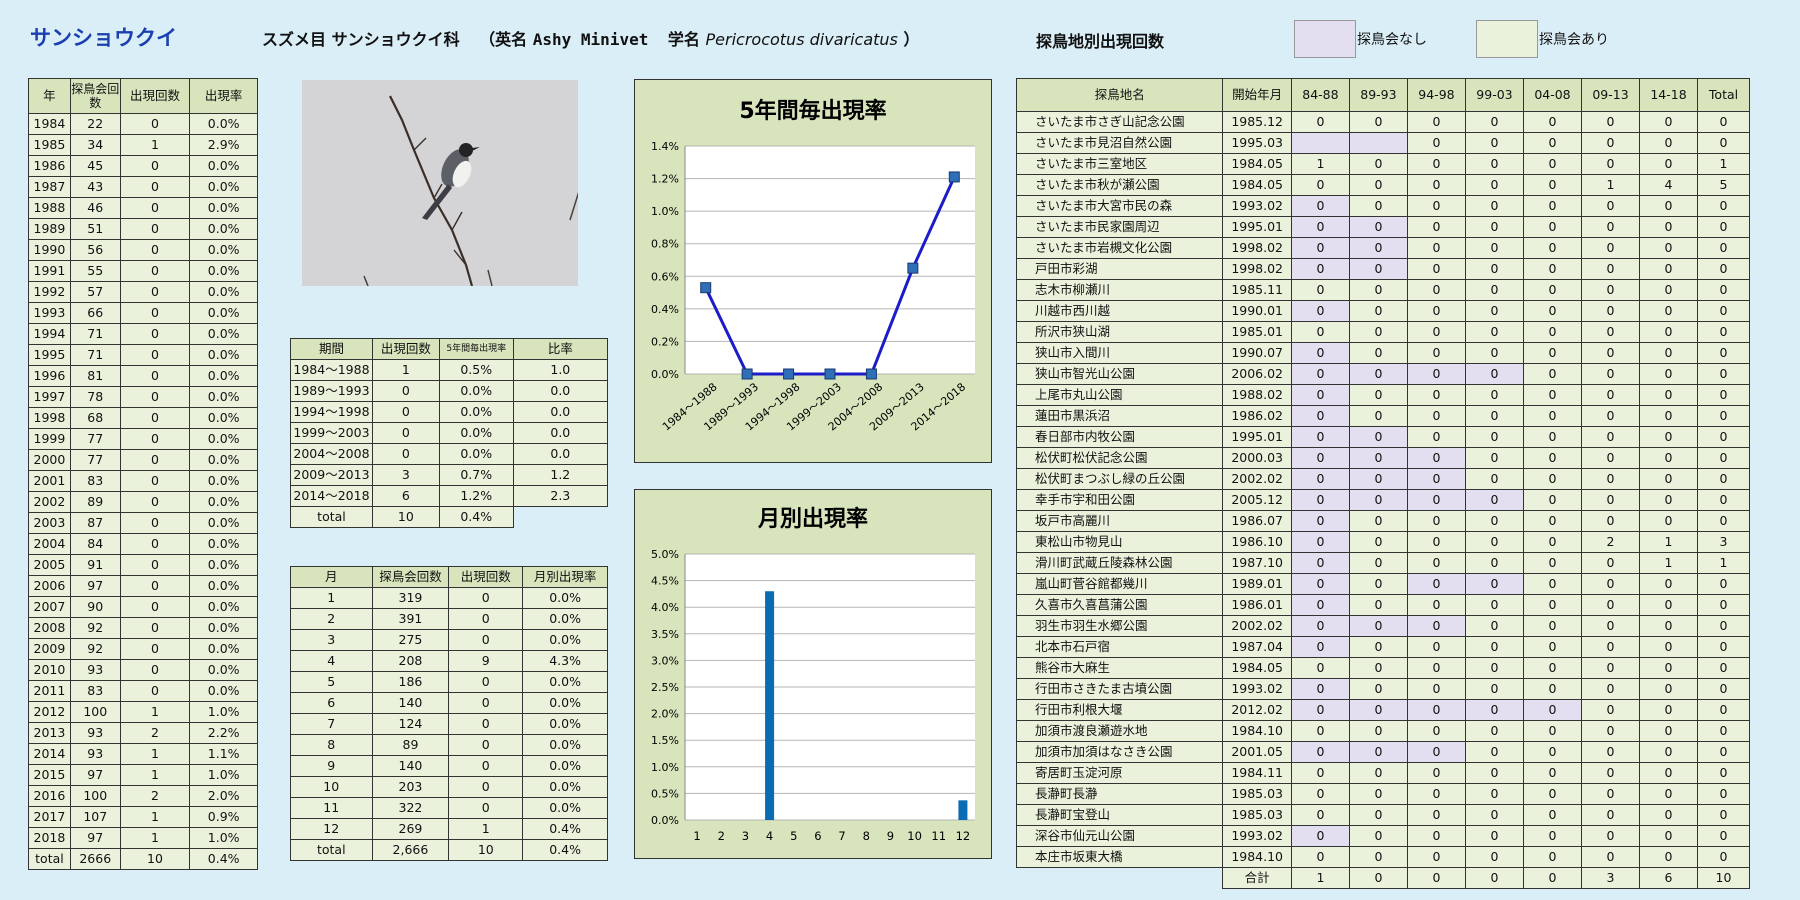 This screenshot has height=900, width=1800. I want to click on table-row: 2011 83 0 0.0%, so click(143, 691).